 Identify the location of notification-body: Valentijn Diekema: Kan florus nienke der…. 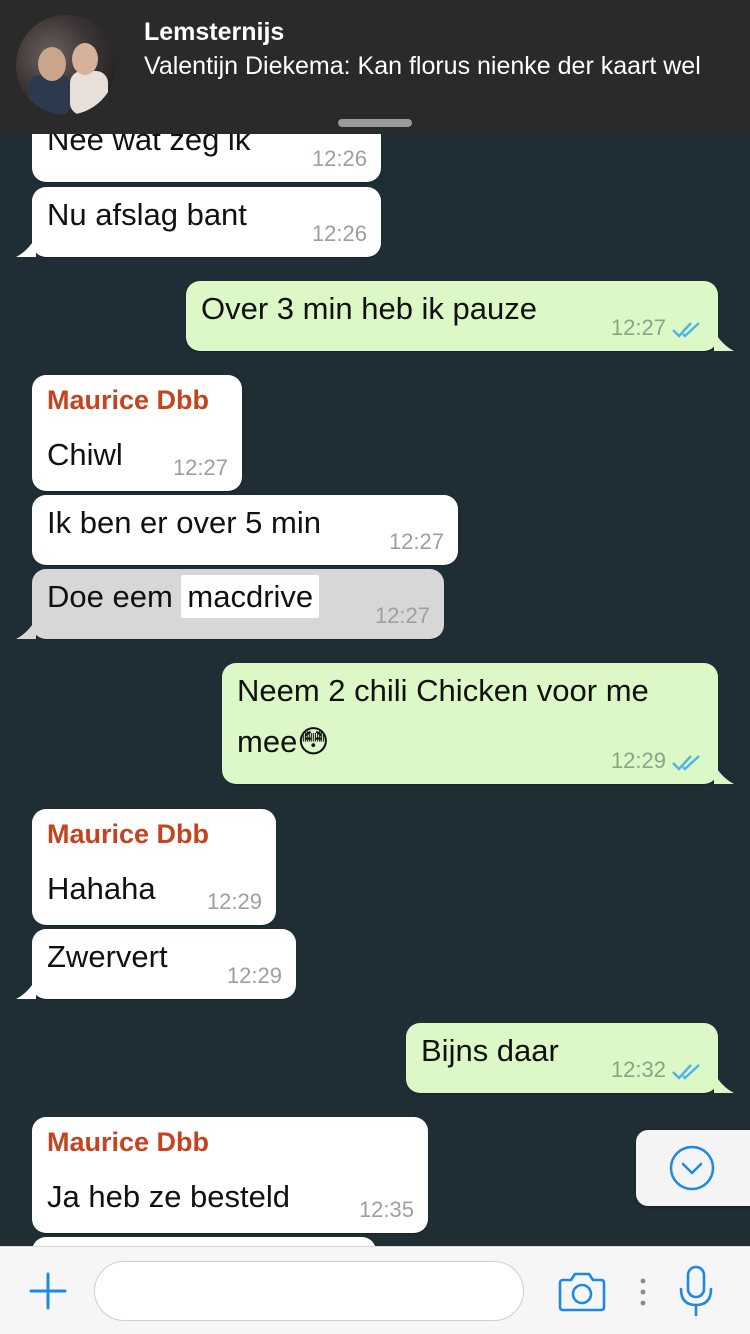
(422, 66).